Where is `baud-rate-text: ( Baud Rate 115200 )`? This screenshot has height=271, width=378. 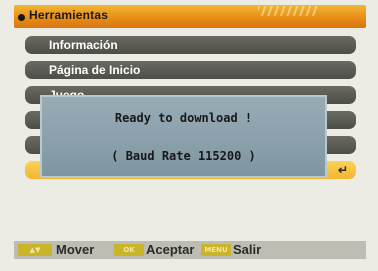 baud-rate-text: ( Baud Rate 115200 ) is located at coordinates (183, 156).